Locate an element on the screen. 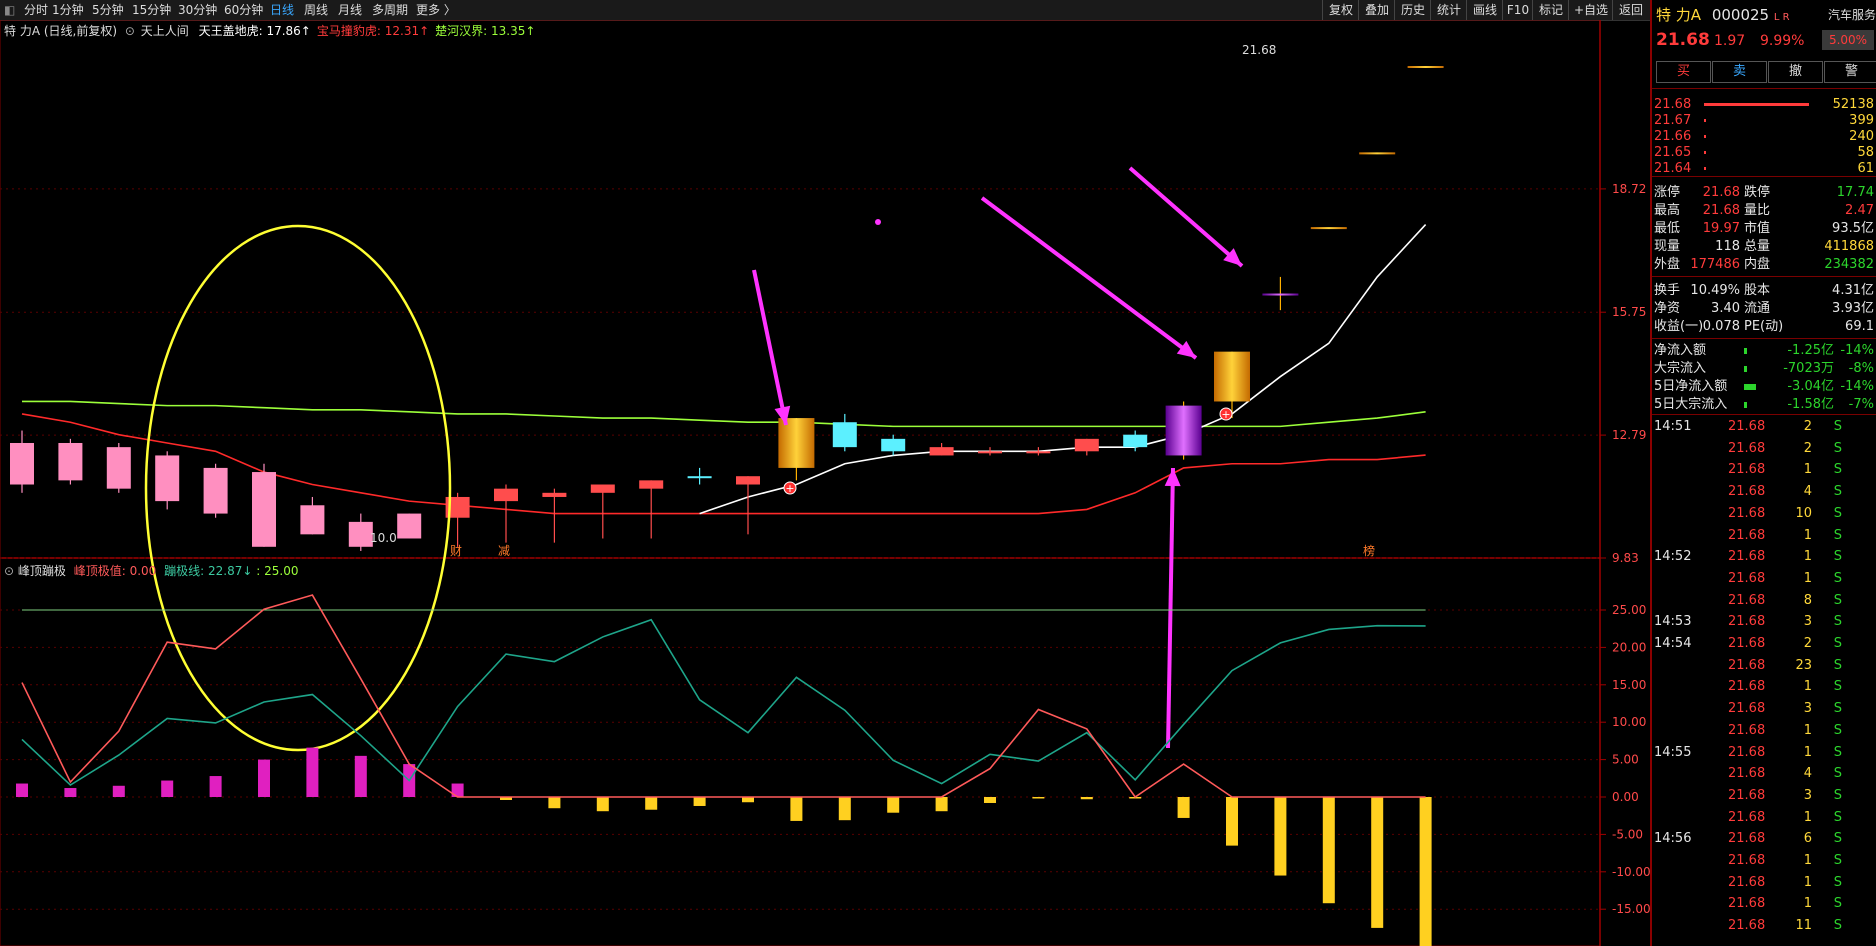 This screenshot has width=1876, height=946. period-tab-4: 30分钟 is located at coordinates (197, 10).